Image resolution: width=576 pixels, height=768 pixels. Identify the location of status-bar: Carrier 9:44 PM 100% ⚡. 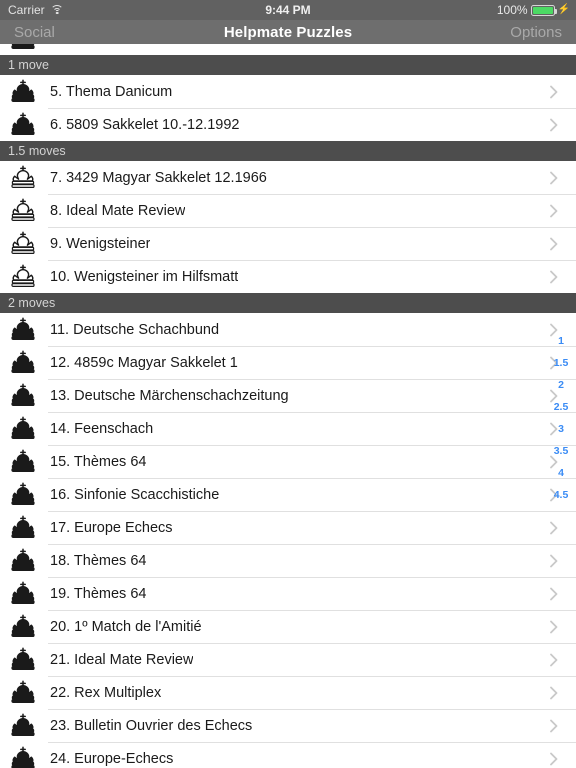
(288, 10).